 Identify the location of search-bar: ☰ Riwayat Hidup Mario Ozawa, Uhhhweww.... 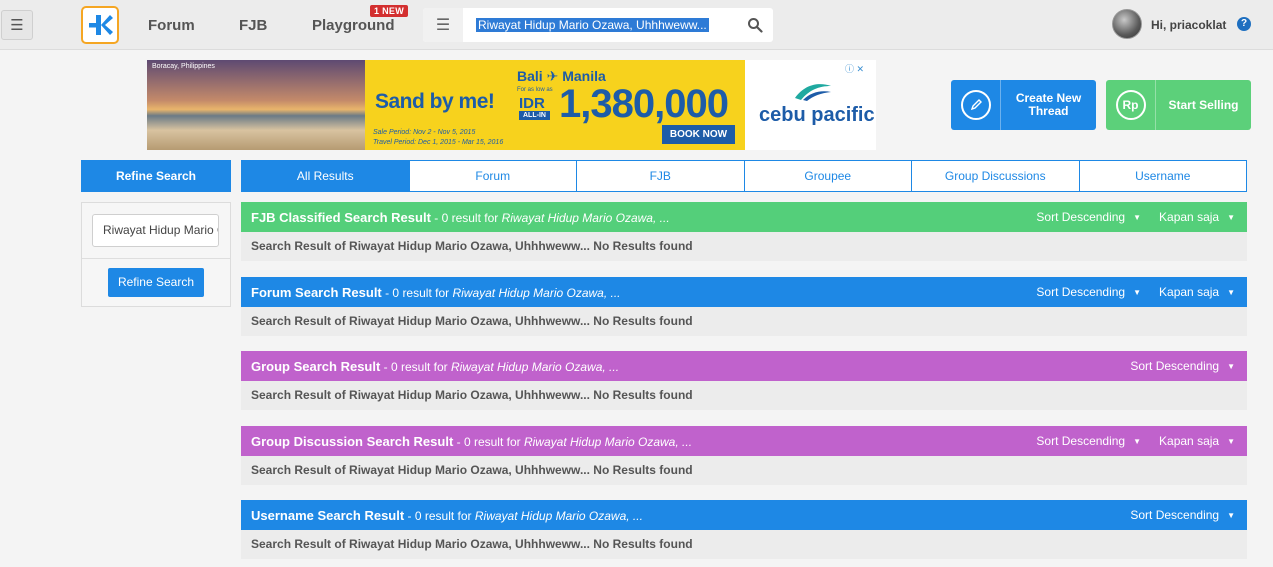
(598, 25).